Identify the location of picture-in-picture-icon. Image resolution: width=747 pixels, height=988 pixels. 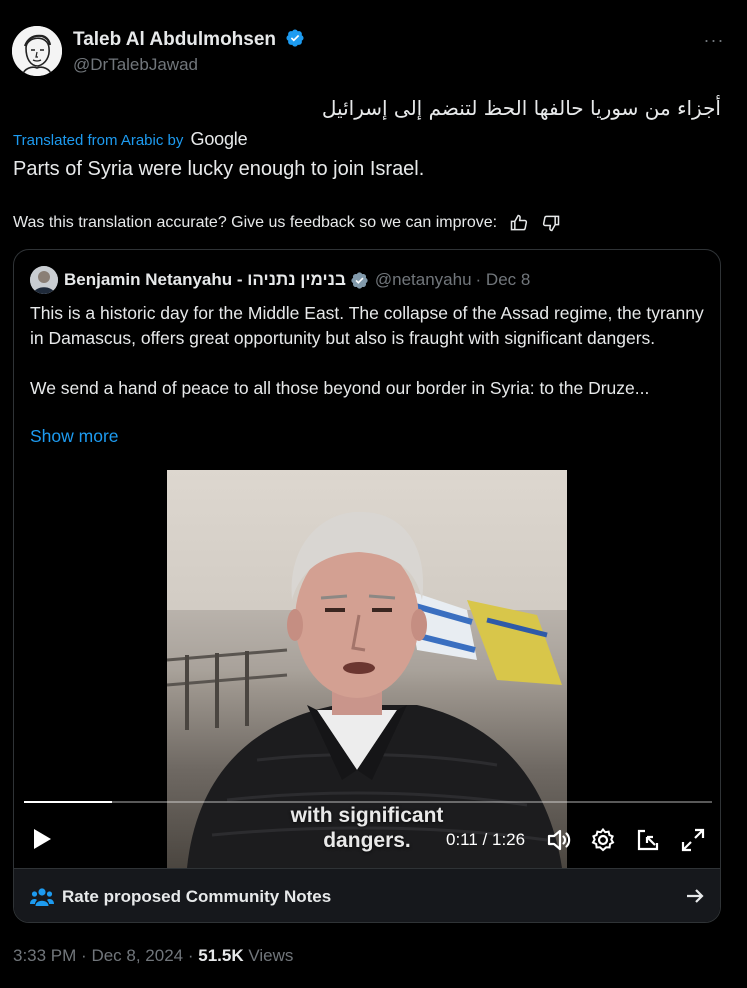
(648, 840).